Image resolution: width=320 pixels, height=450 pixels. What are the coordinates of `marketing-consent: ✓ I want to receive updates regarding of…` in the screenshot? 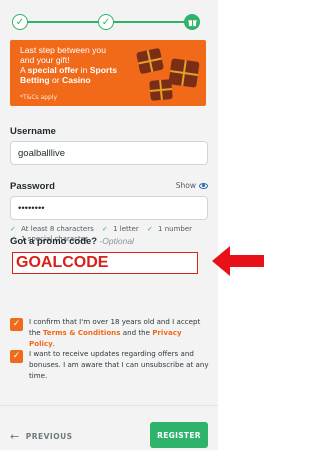 It's located at (110, 365).